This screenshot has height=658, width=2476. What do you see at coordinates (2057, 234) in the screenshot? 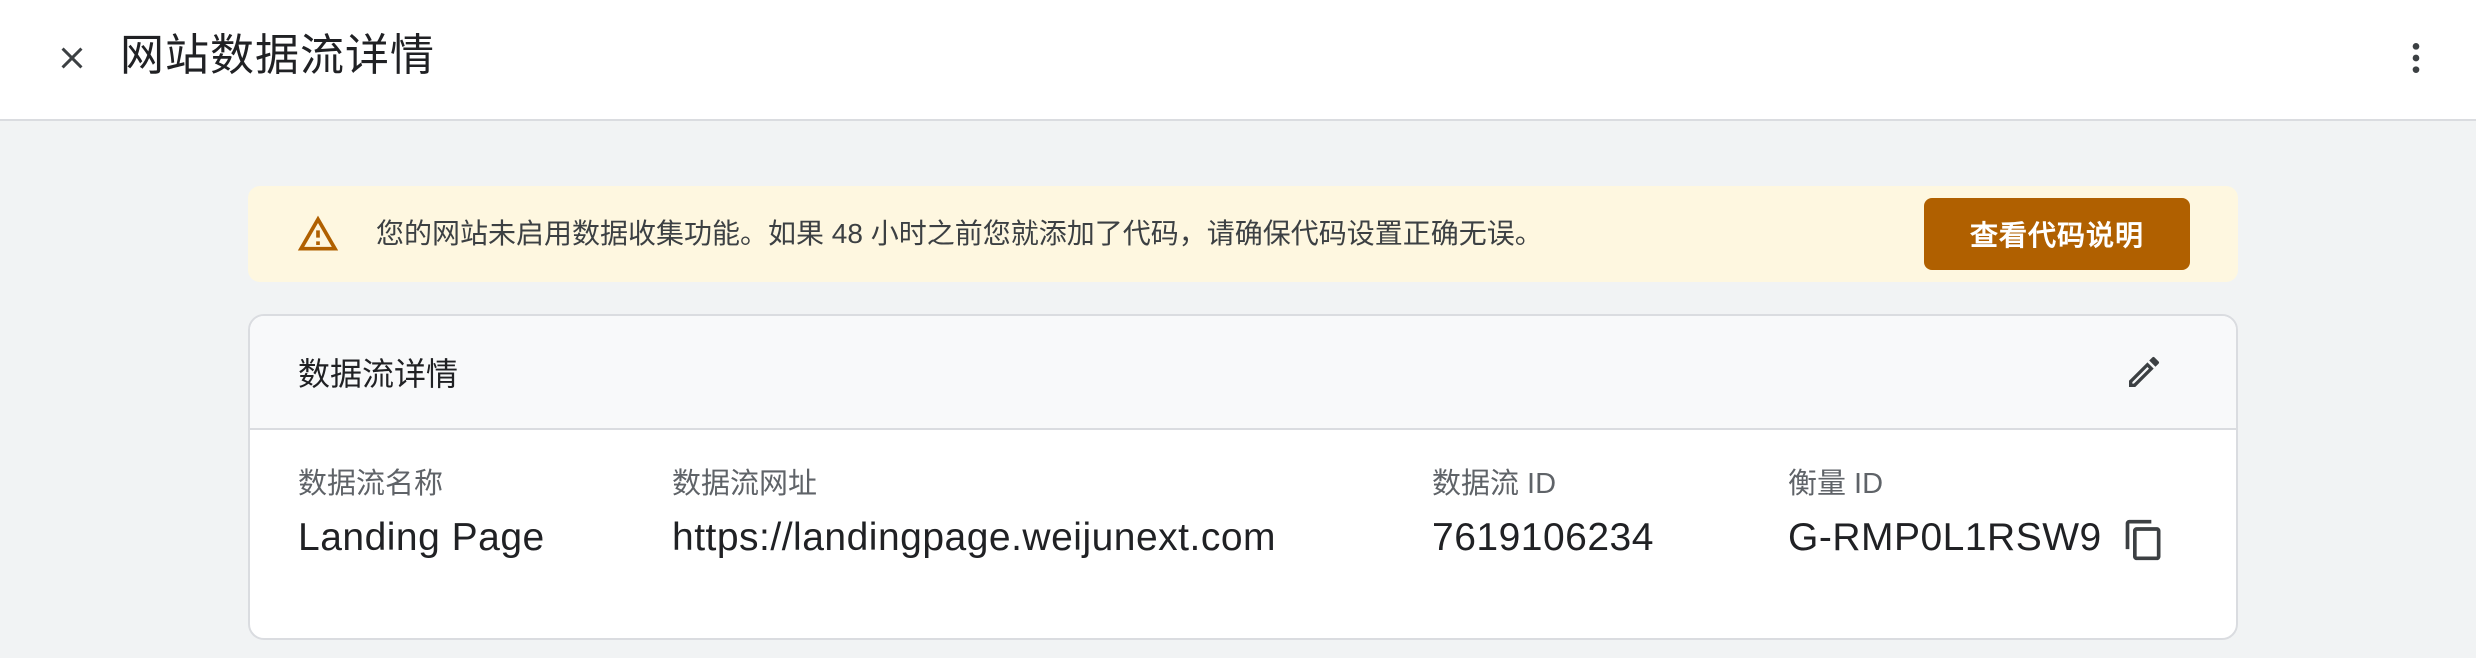
I see `view-code-instructions-button: 查看代码说明` at bounding box center [2057, 234].